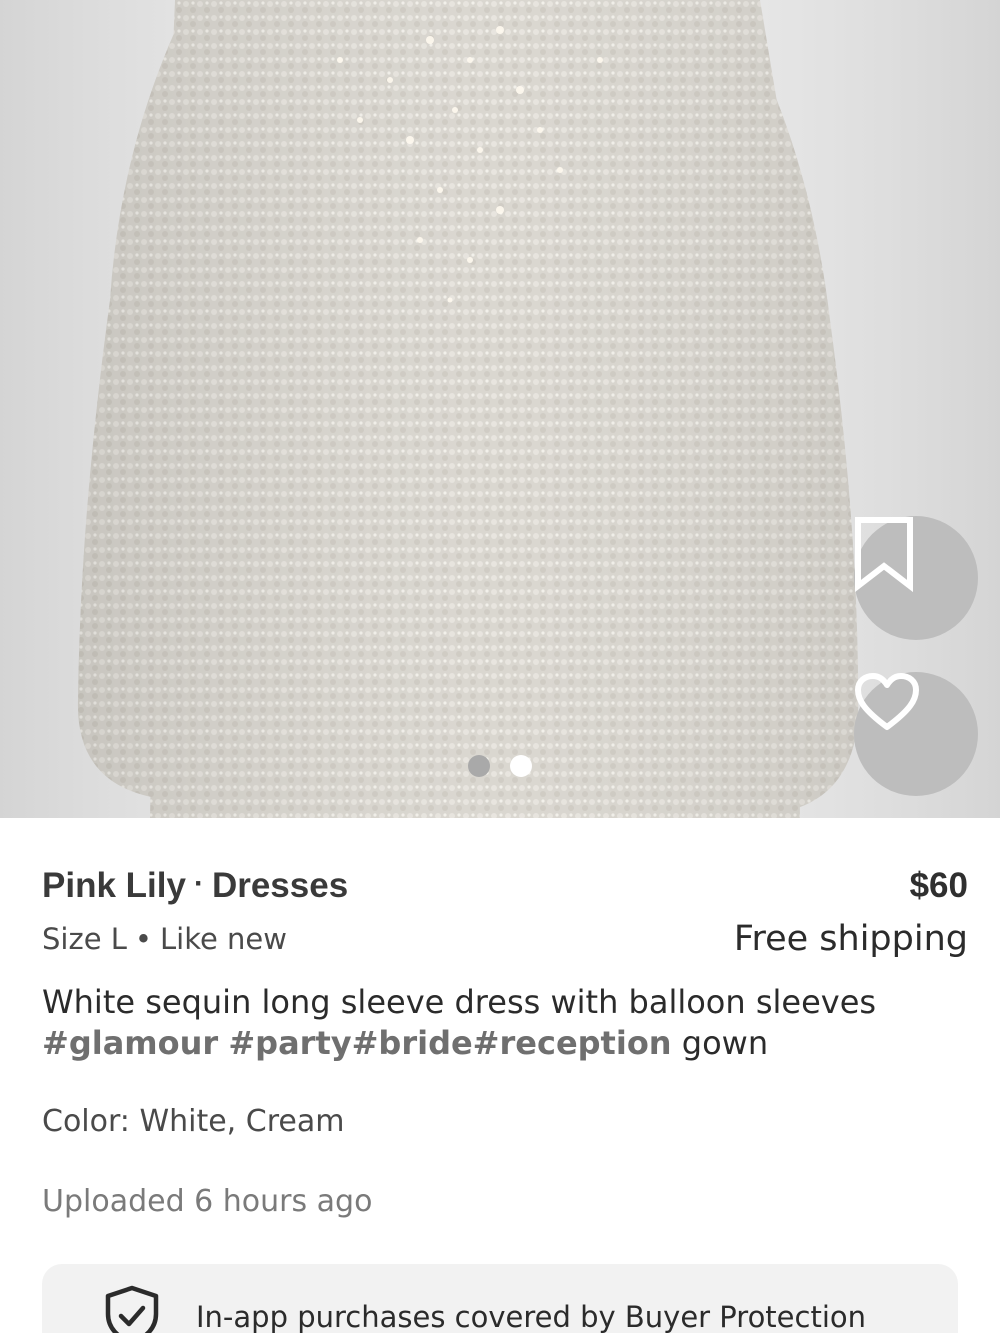  Describe the element at coordinates (916, 734) in the screenshot. I see `like-button` at that location.